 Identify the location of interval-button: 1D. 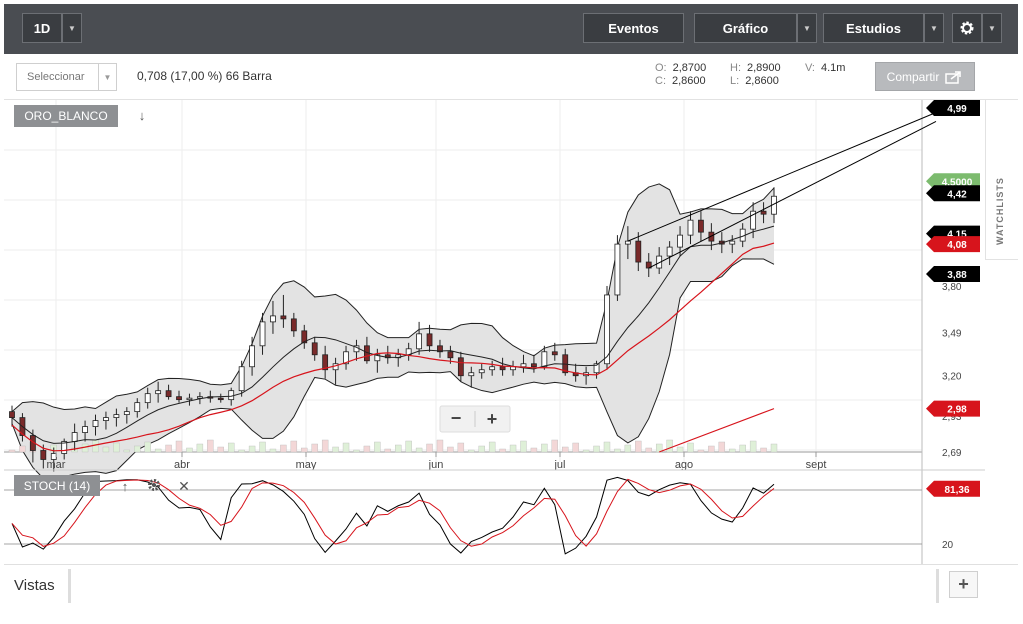
(42, 28).